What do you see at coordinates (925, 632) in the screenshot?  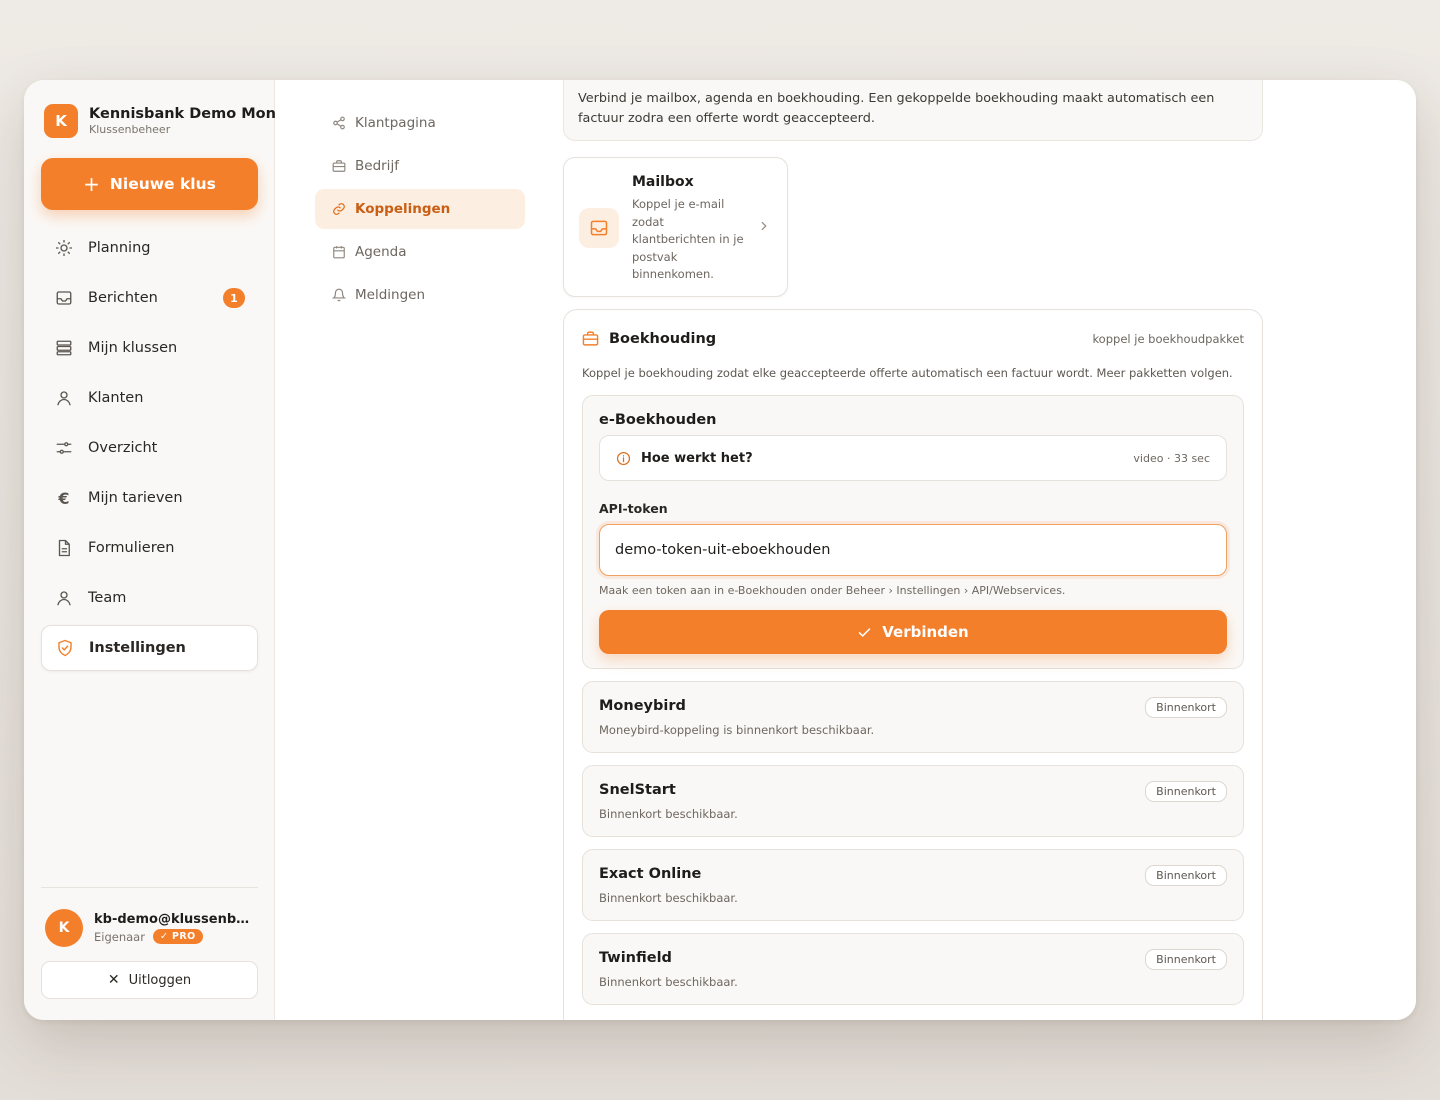 I see `connect-label: Verbinden` at bounding box center [925, 632].